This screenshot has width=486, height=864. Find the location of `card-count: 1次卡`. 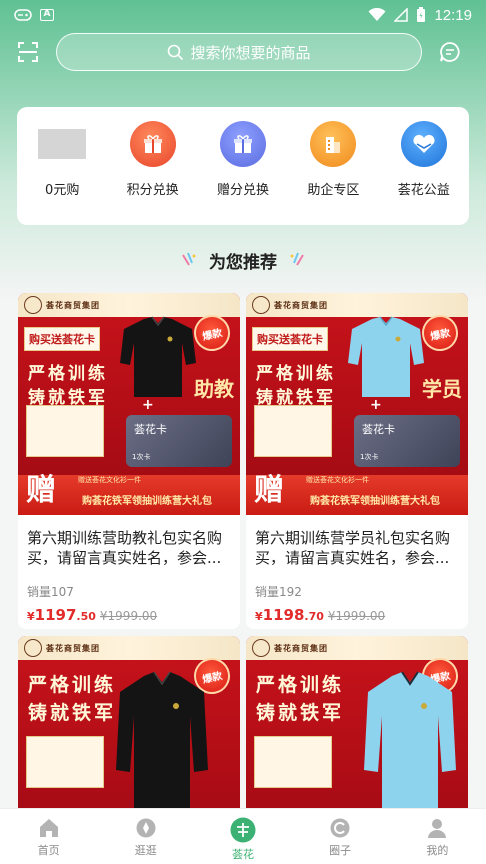

card-count: 1次卡 is located at coordinates (141, 457).